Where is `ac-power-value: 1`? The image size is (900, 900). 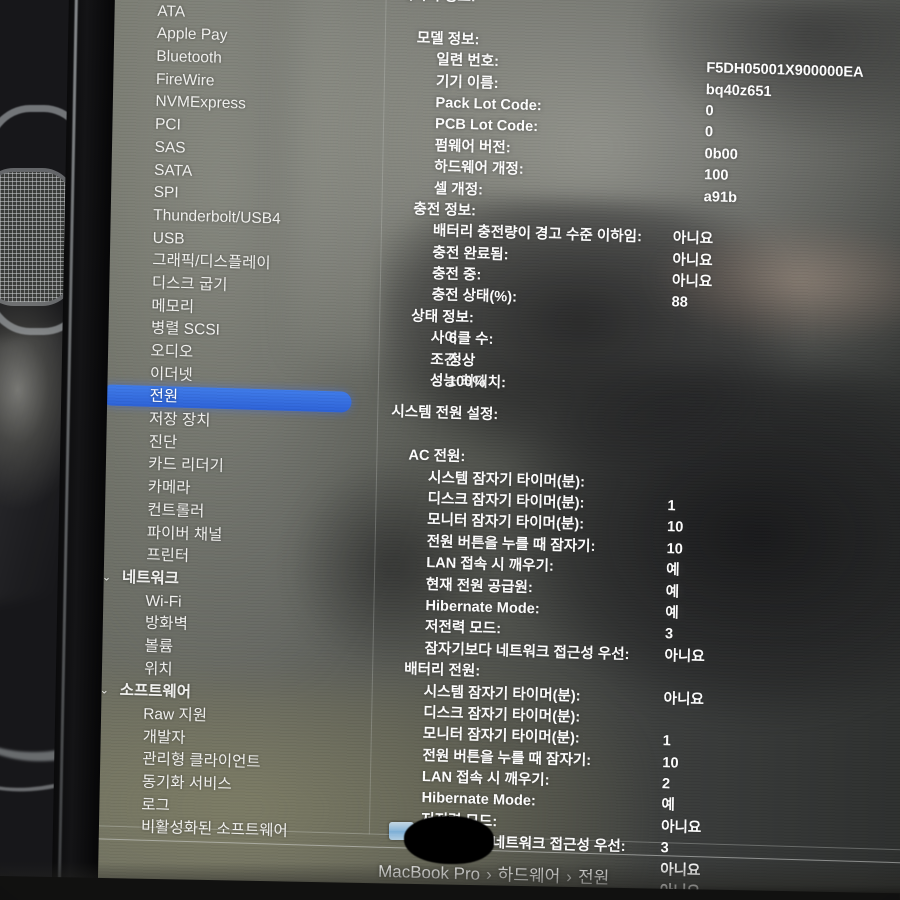
ac-power-value: 1 is located at coordinates (671, 506).